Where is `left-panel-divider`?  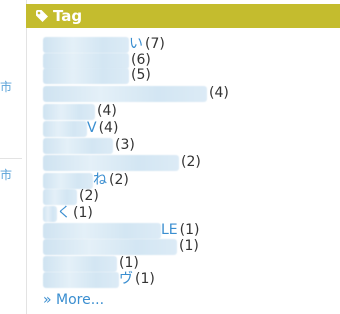
left-panel-divider is located at coordinates (11, 158).